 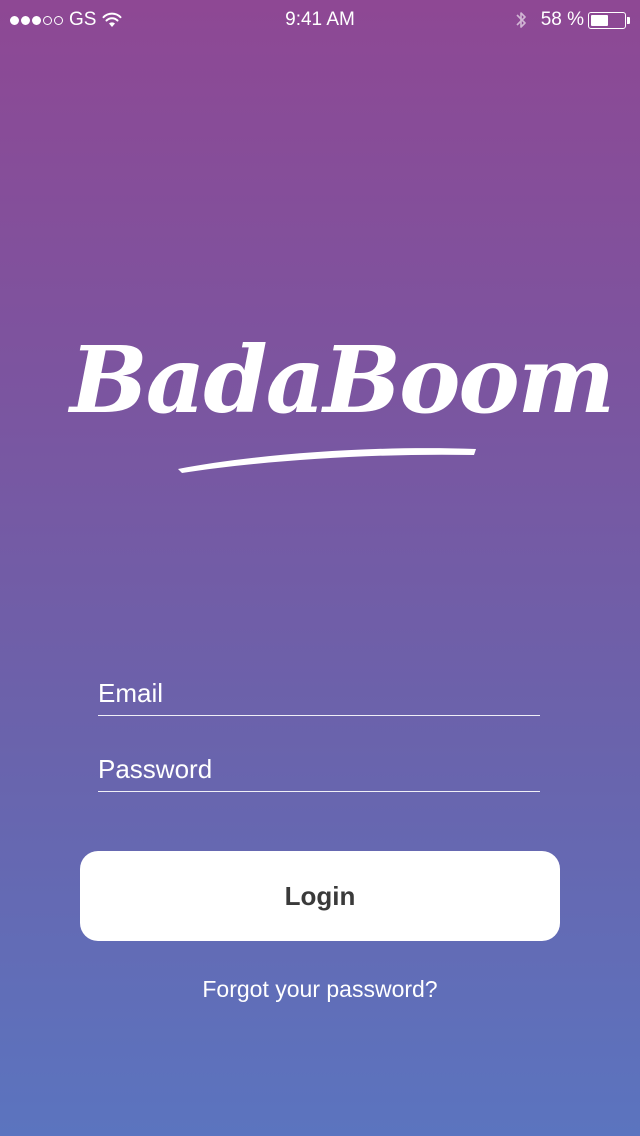 What do you see at coordinates (320, 989) in the screenshot?
I see `forgot-password-link: Forgot your password?` at bounding box center [320, 989].